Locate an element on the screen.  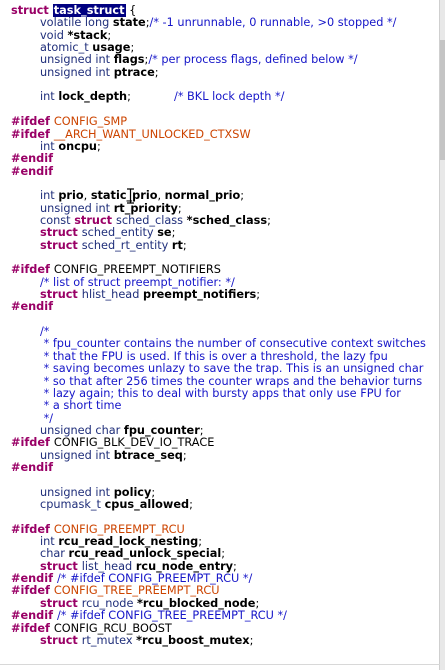
code-token: cpus_allowed is located at coordinates (147, 504).